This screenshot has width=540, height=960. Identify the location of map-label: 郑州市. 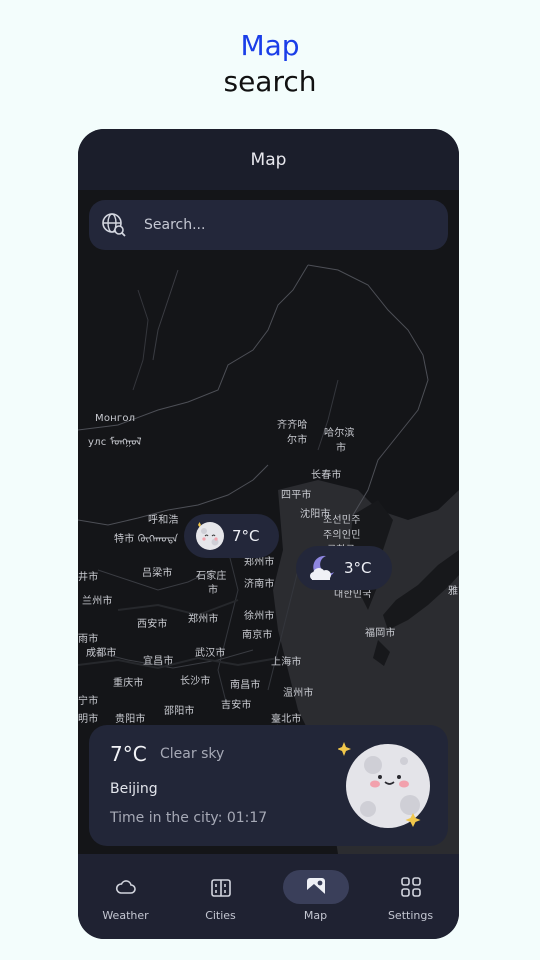
(203, 619).